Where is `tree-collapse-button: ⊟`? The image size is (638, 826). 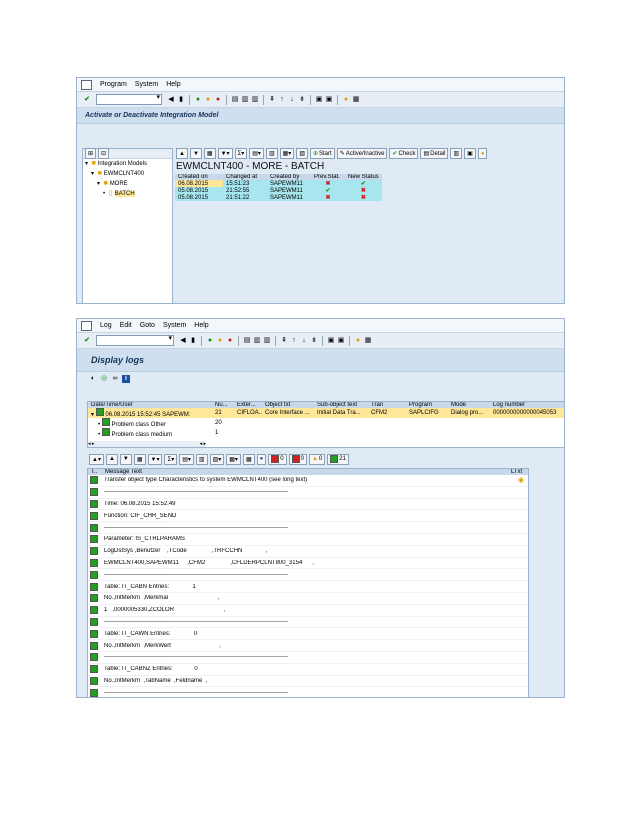
tree-collapse-button: ⊟ is located at coordinates (104, 153).